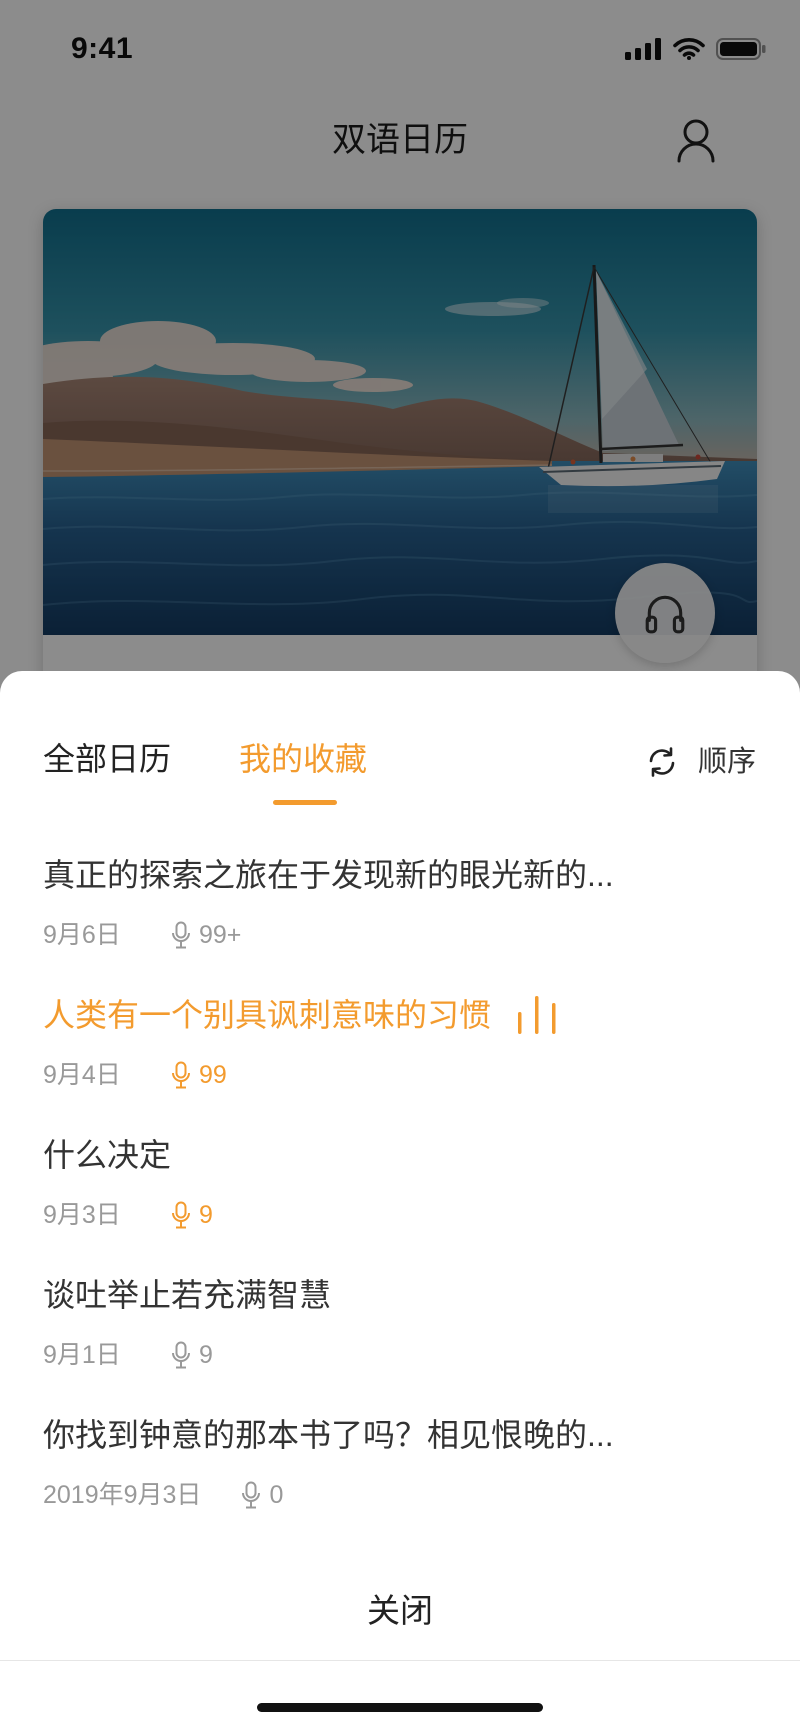  I want to click on tab-my-favorites: 我的收藏, so click(303, 759).